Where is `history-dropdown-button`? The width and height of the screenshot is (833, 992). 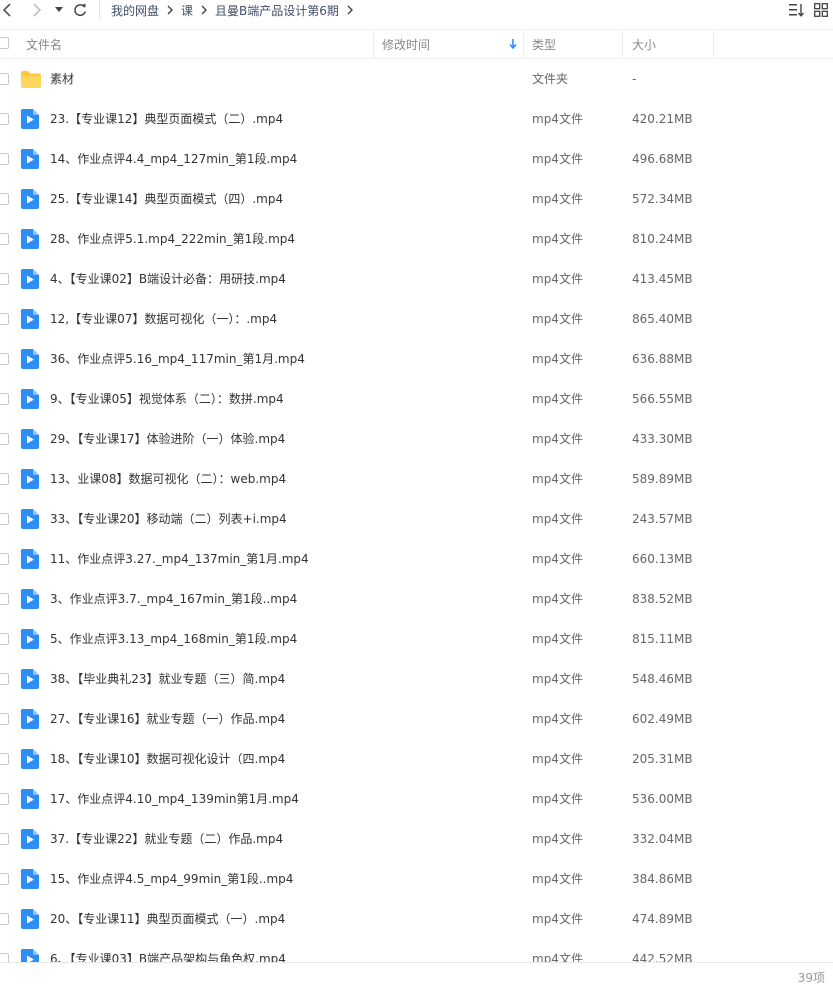 history-dropdown-button is located at coordinates (59, 10).